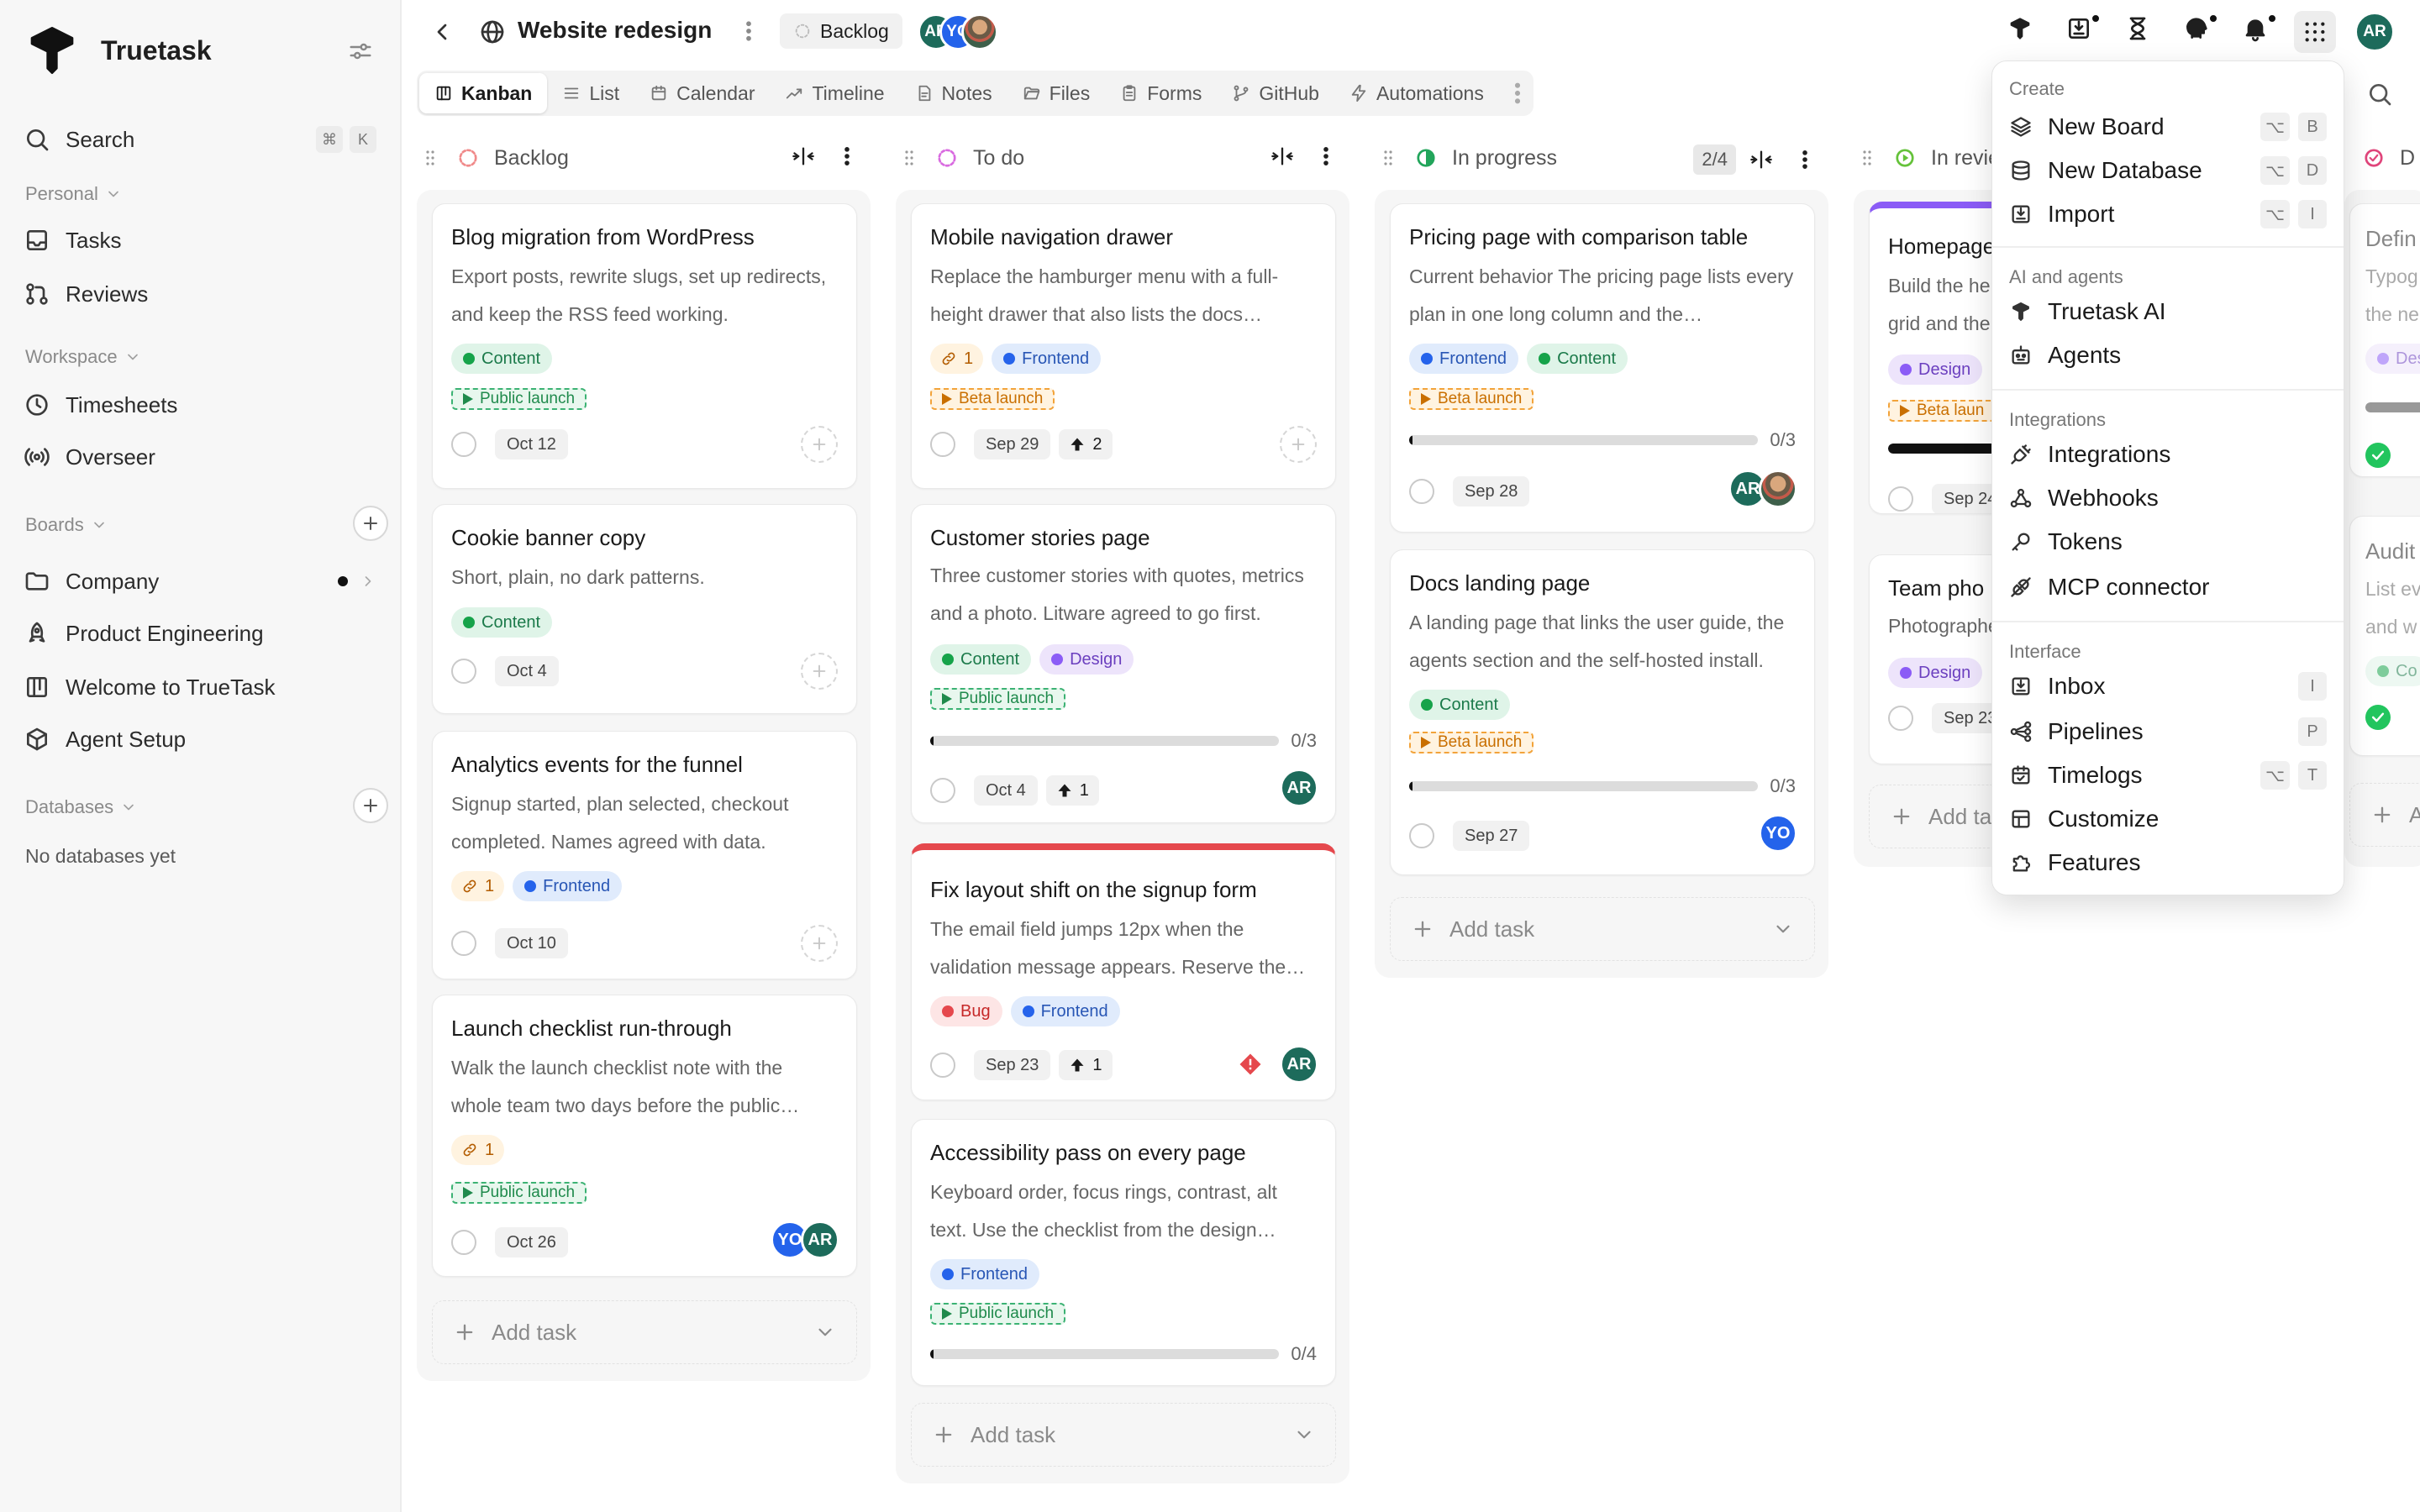 The image size is (2420, 1512). I want to click on due-date: Sep 28, so click(1492, 491).